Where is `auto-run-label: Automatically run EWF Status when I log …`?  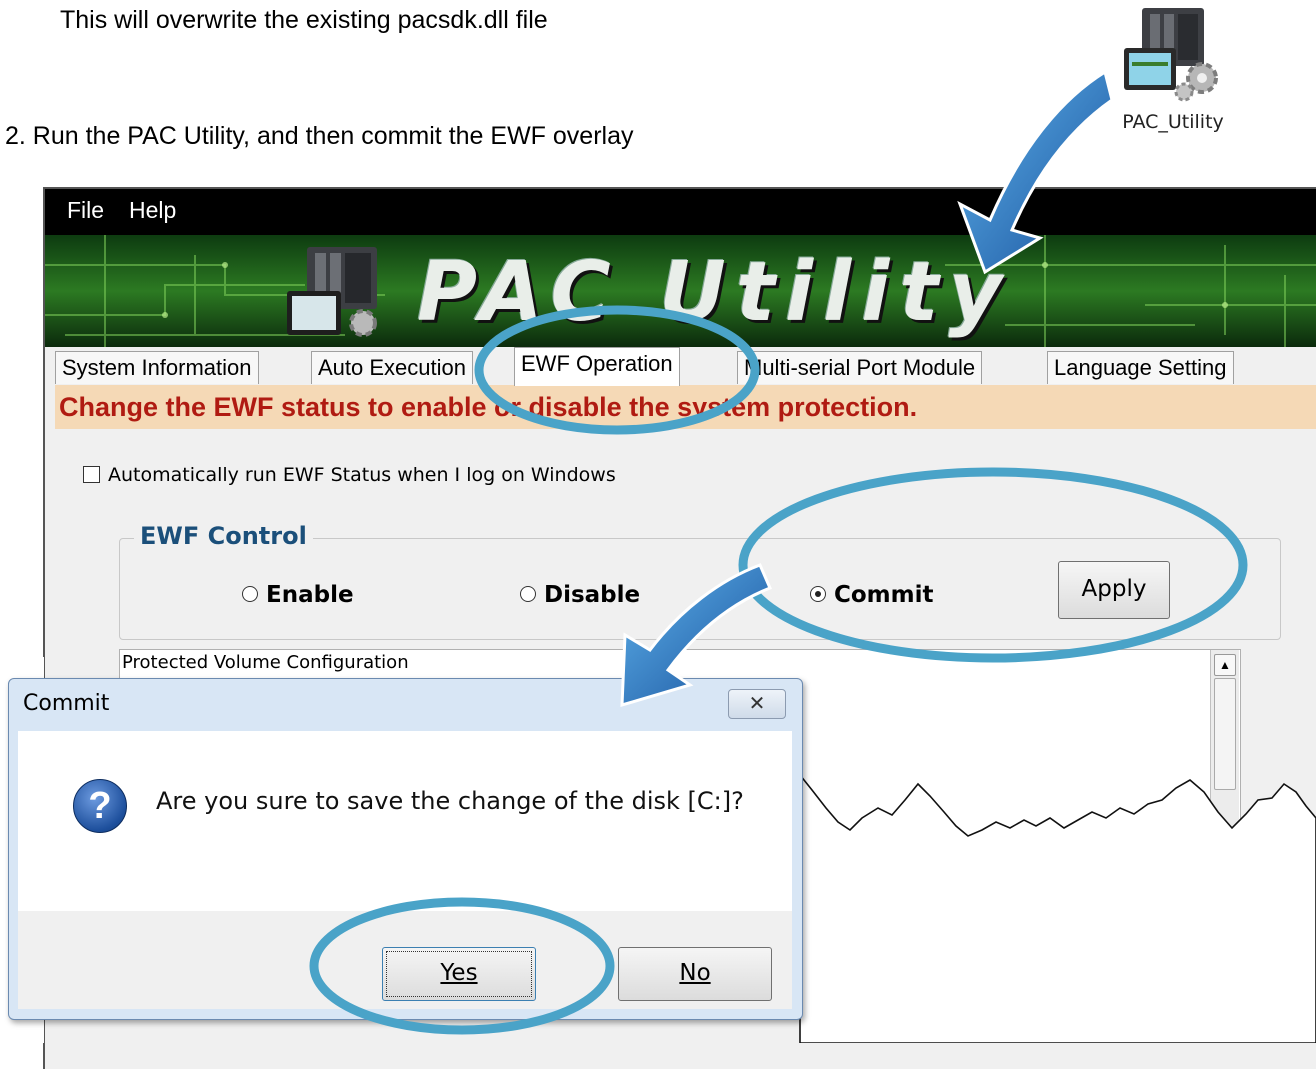 auto-run-label: Automatically run EWF Status when I log … is located at coordinates (362, 475).